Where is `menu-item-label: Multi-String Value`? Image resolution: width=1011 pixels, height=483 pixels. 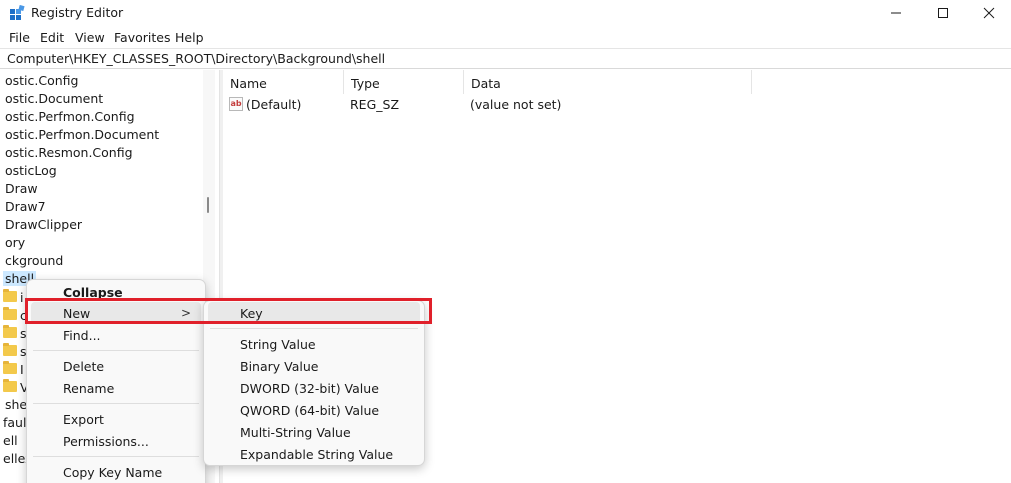 menu-item-label: Multi-String Value is located at coordinates (295, 432).